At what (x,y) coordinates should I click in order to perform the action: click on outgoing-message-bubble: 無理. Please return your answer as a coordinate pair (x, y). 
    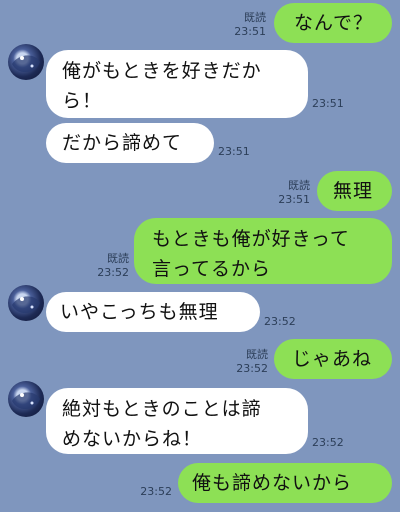
    Looking at the image, I should click on (354, 191).